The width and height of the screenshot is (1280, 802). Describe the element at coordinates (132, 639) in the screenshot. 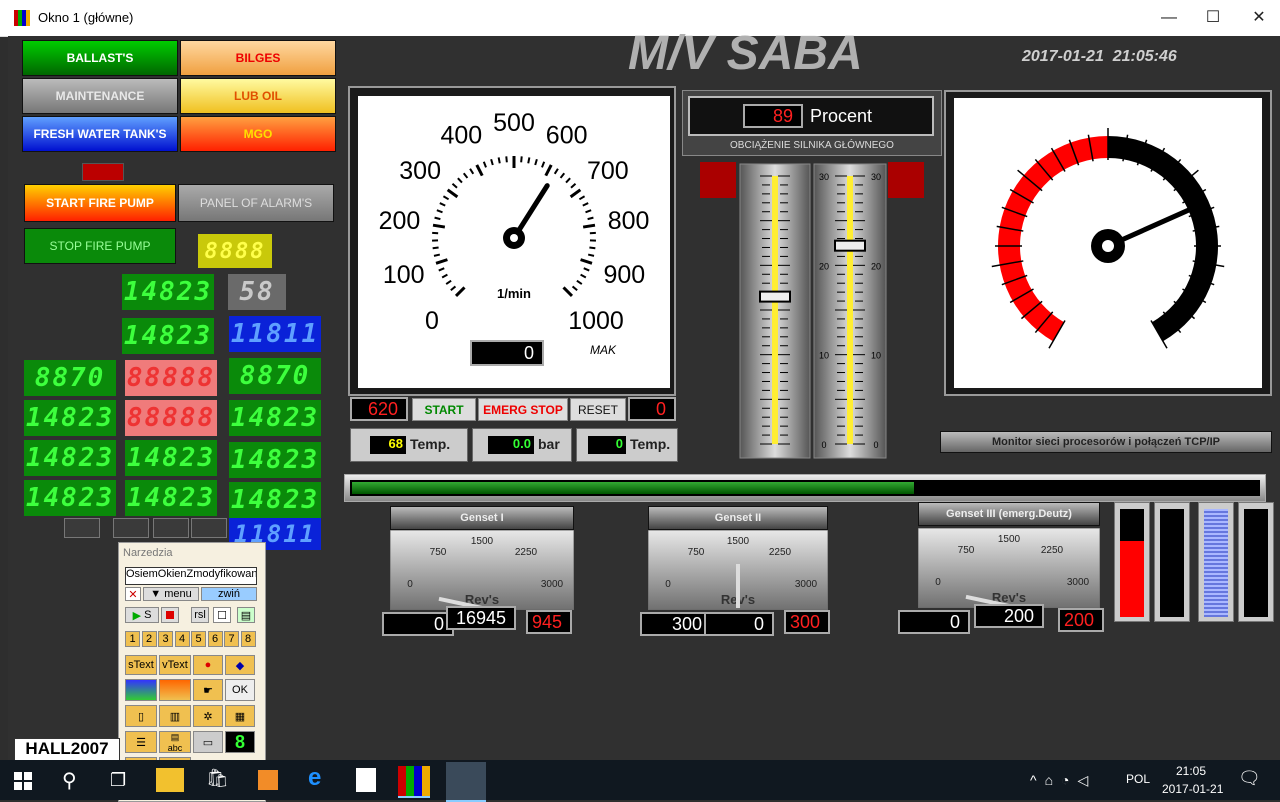

I see `tools-number-1: 1` at that location.